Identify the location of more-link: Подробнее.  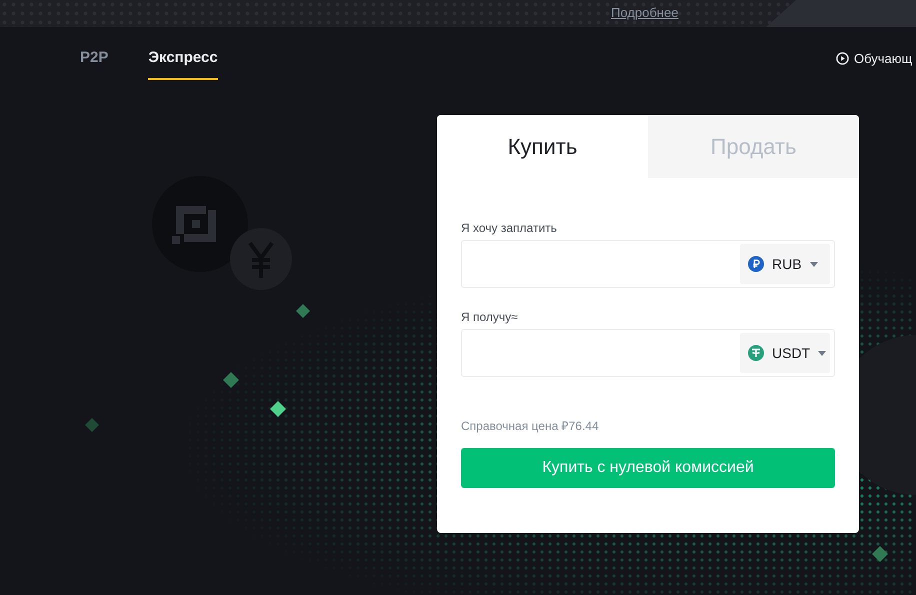
(644, 13).